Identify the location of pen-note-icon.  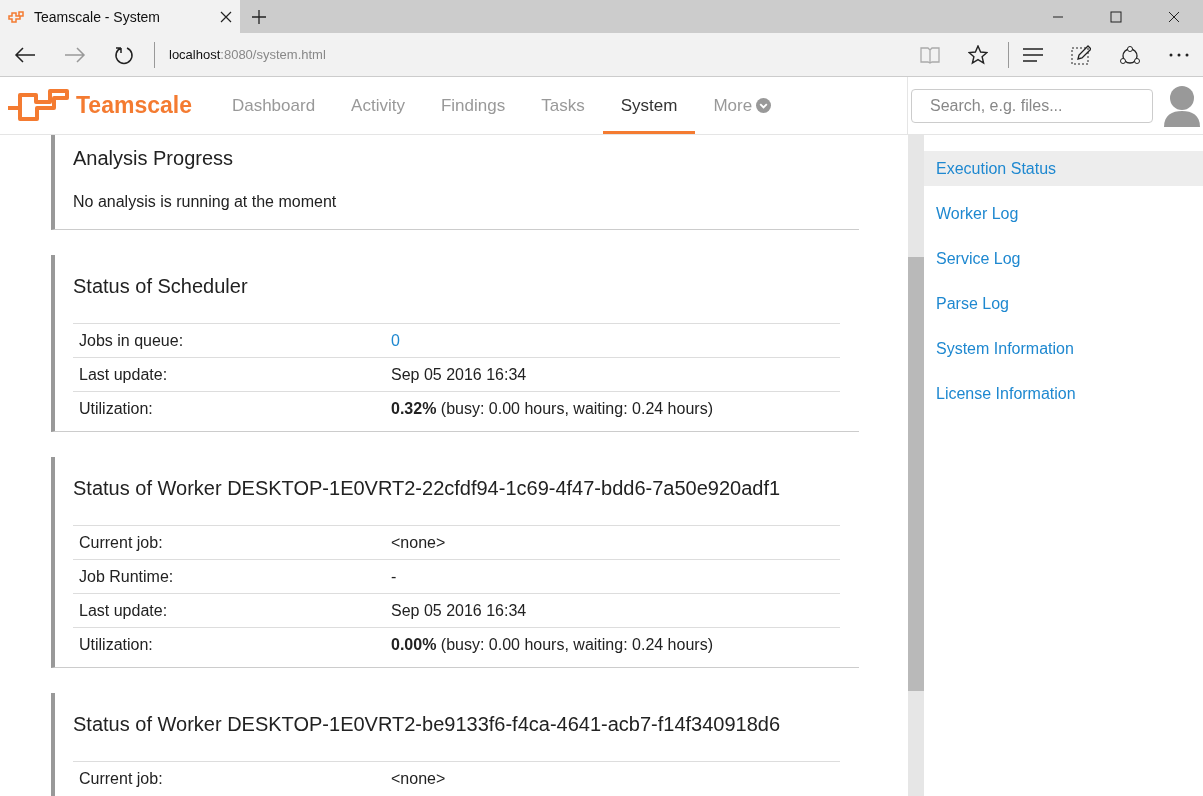
(1081, 54).